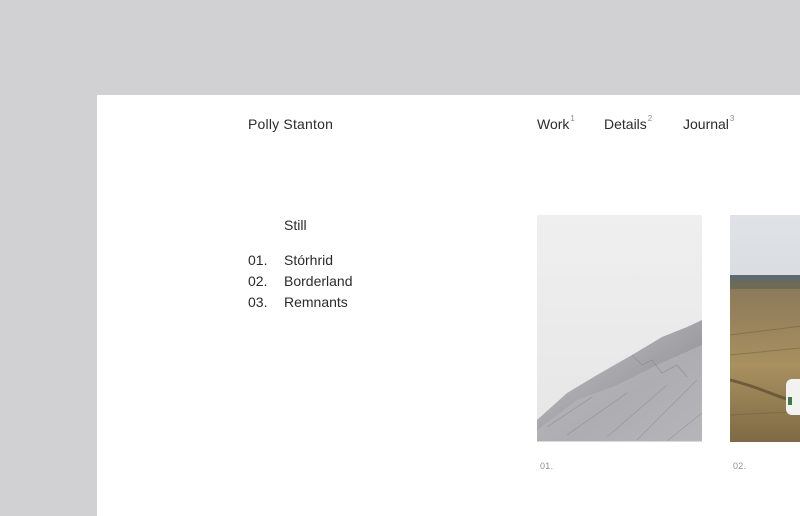  Describe the element at coordinates (650, 118) in the screenshot. I see `nav-item-index: 2` at that location.